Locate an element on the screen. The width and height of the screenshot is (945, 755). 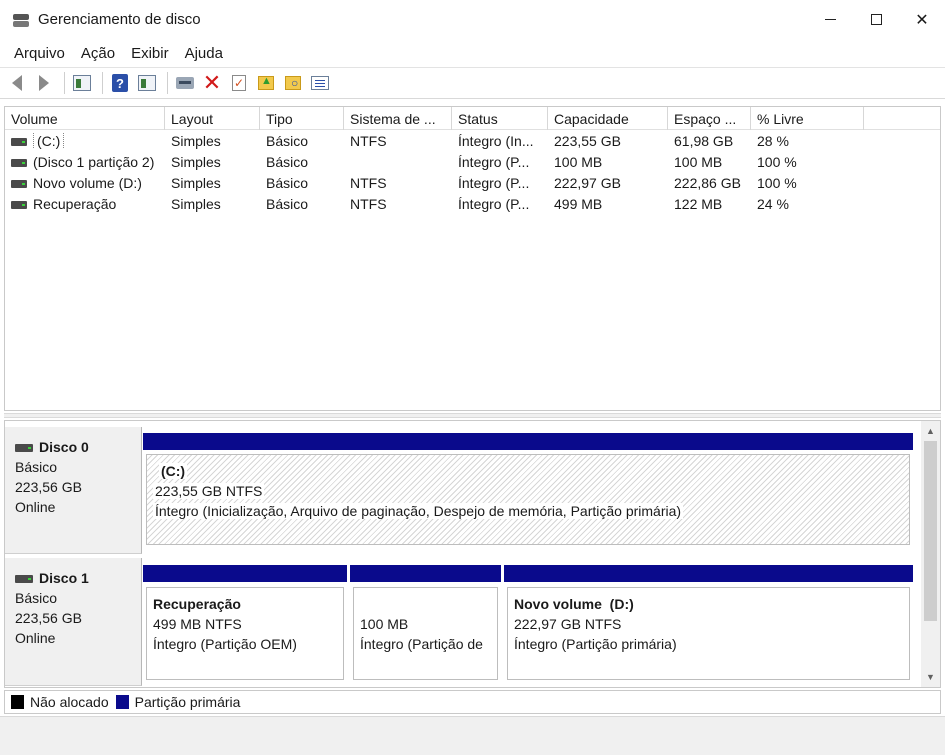
column-layout: Layout is located at coordinates (212, 118).